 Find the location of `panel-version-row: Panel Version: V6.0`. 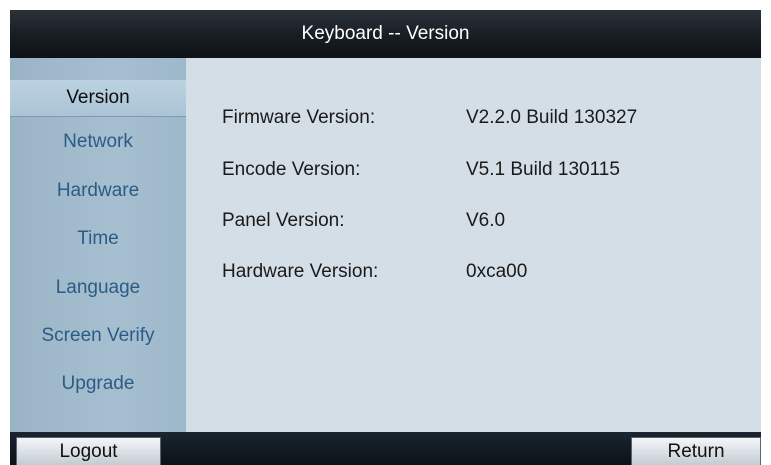

panel-version-row: Panel Version: V6.0 is located at coordinates (482, 221).